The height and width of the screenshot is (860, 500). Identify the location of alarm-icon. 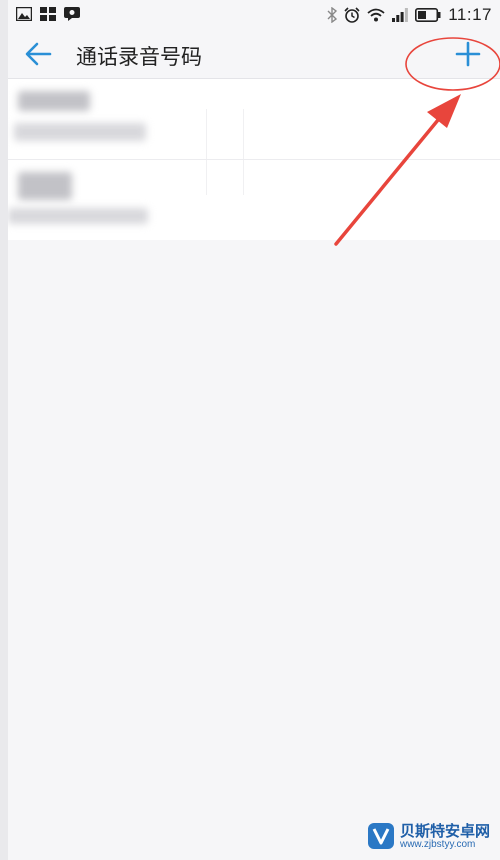
(352, 15).